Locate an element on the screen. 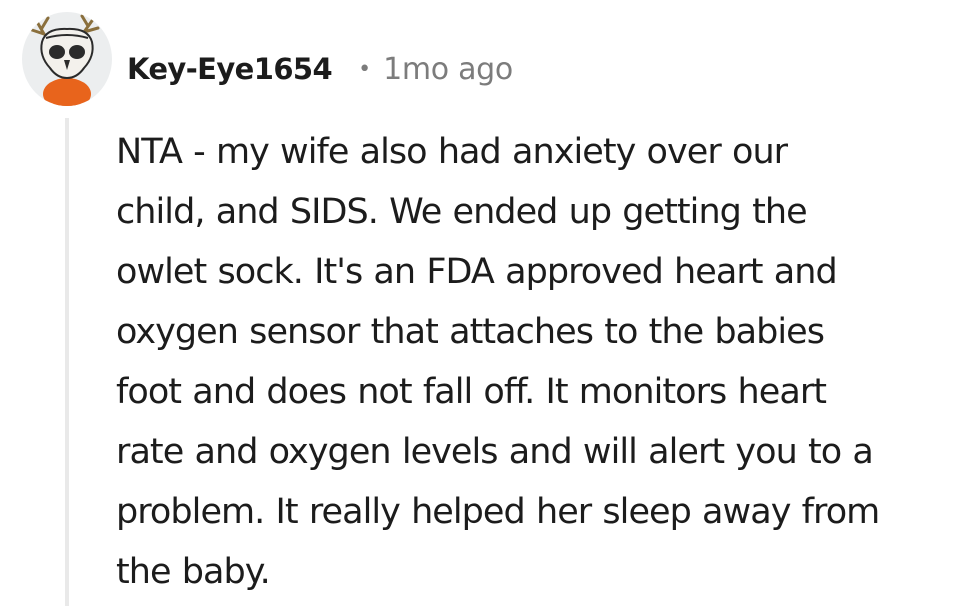 The width and height of the screenshot is (980, 606). comment-meta: Key-Eye1654 • 1mo ago is located at coordinates (320, 69).